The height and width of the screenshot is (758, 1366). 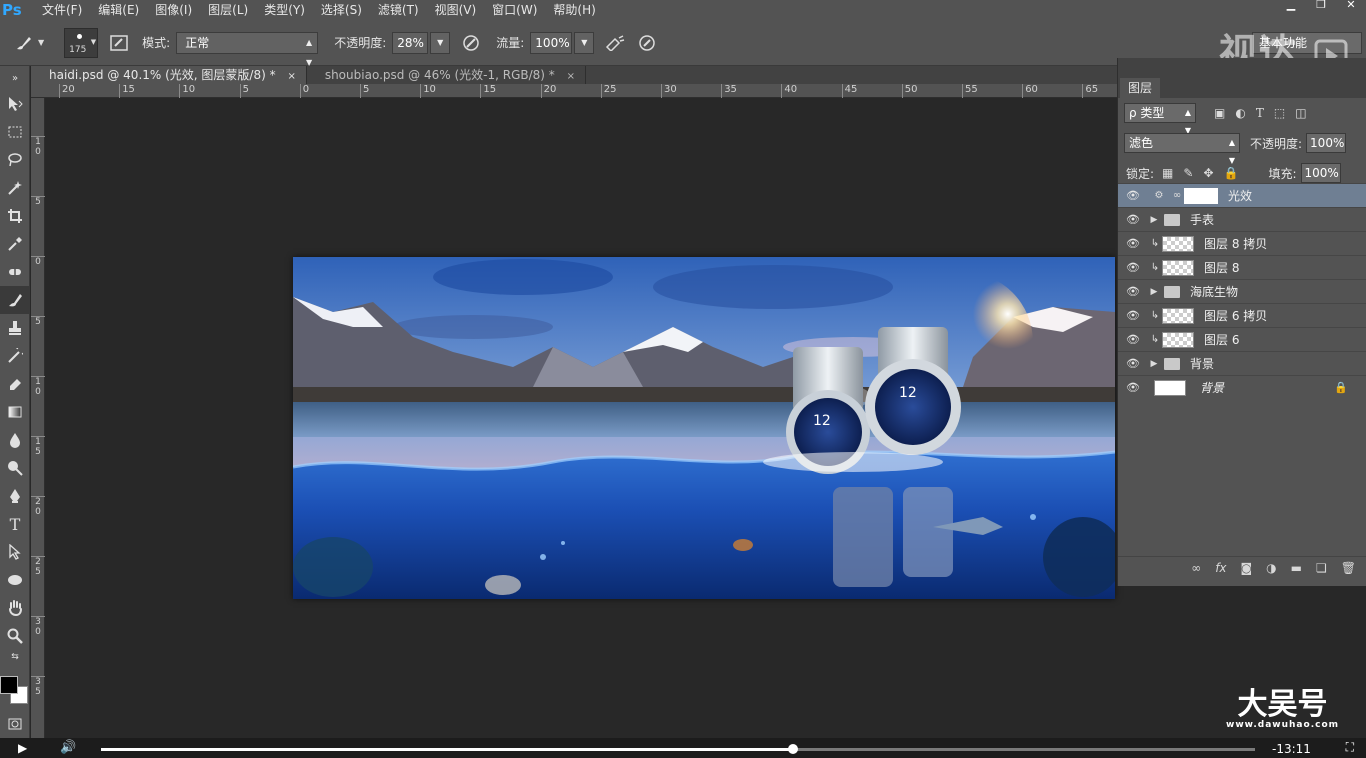 What do you see at coordinates (15, 636) in the screenshot?
I see `zoom-tool-icon` at bounding box center [15, 636].